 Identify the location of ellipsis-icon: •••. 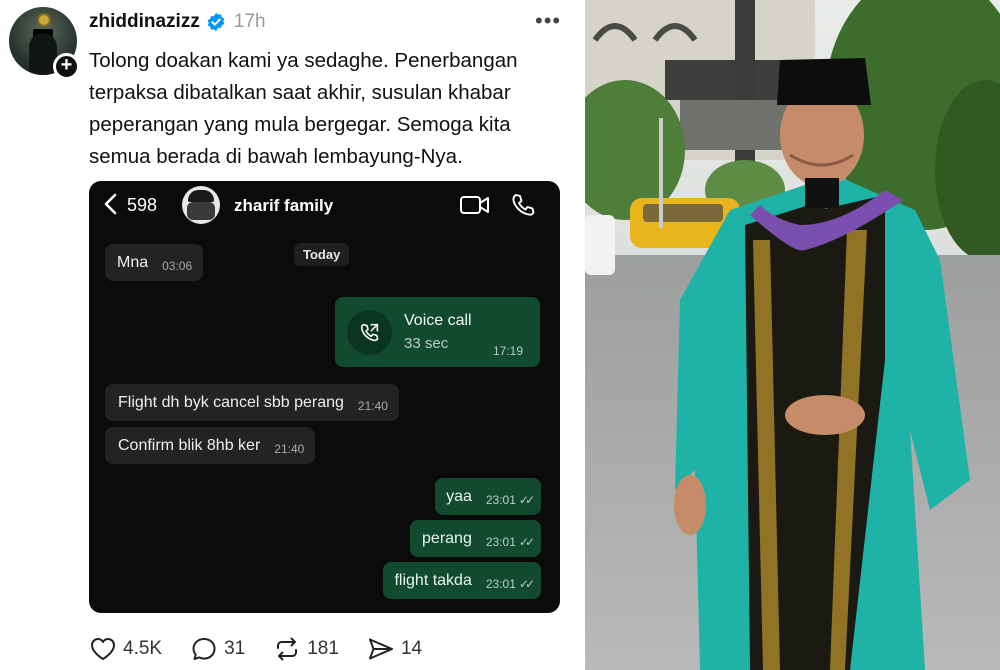
(548, 21).